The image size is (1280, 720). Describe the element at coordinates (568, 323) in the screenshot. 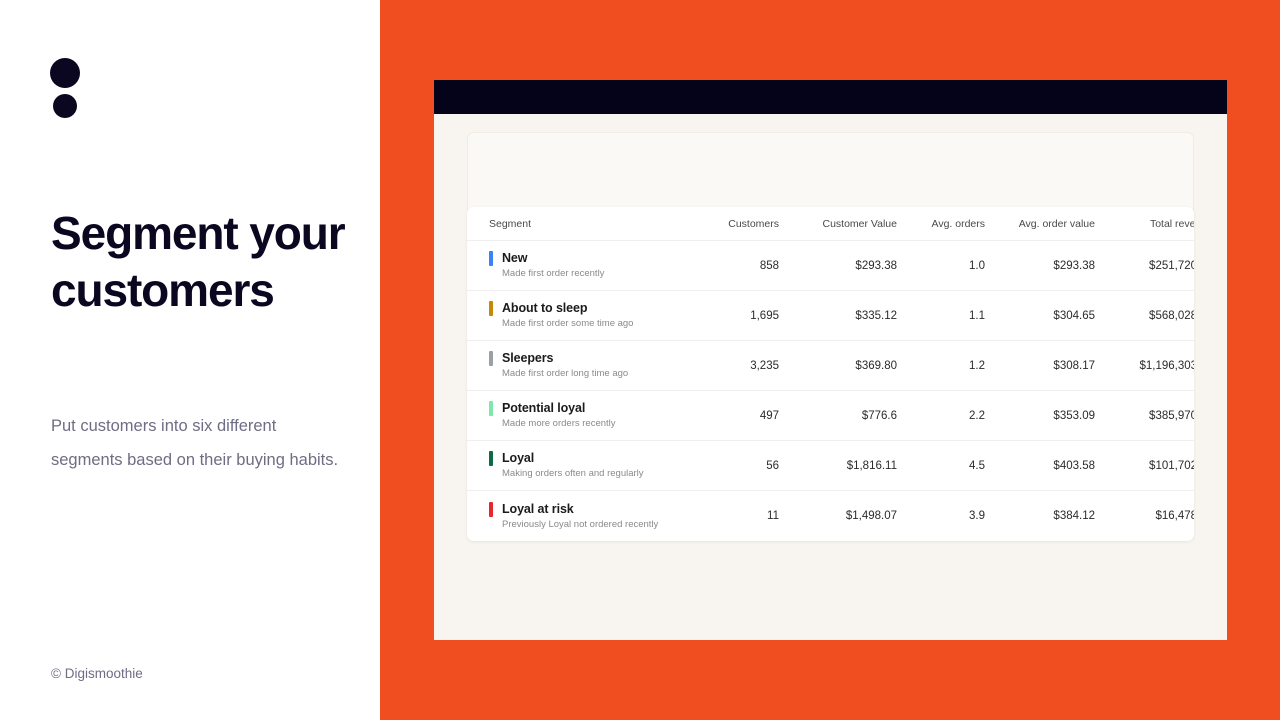

I see `segment-description: Made first order some time ago` at that location.